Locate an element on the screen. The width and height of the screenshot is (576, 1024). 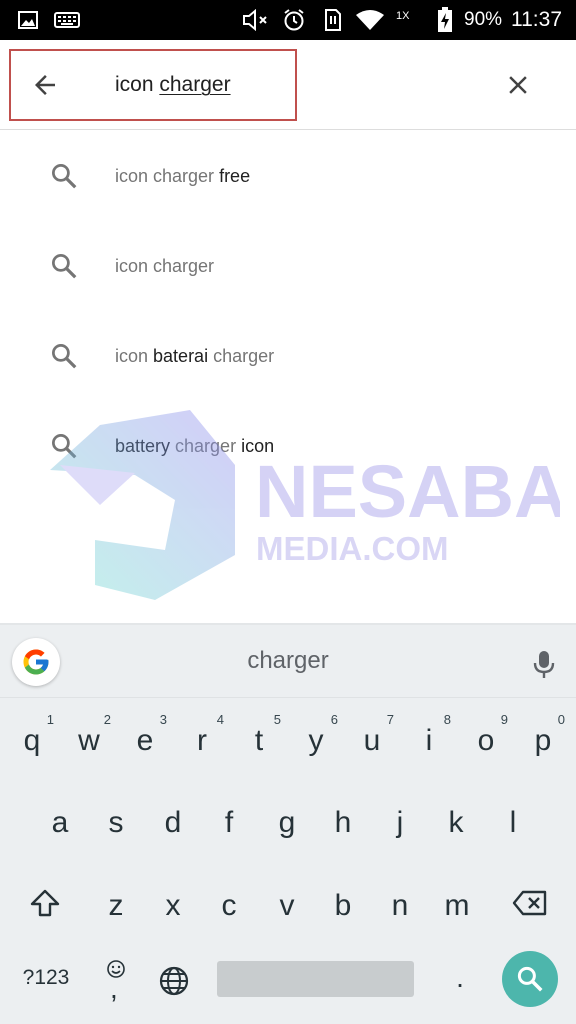
key-label: i is located at coordinates (429, 740).